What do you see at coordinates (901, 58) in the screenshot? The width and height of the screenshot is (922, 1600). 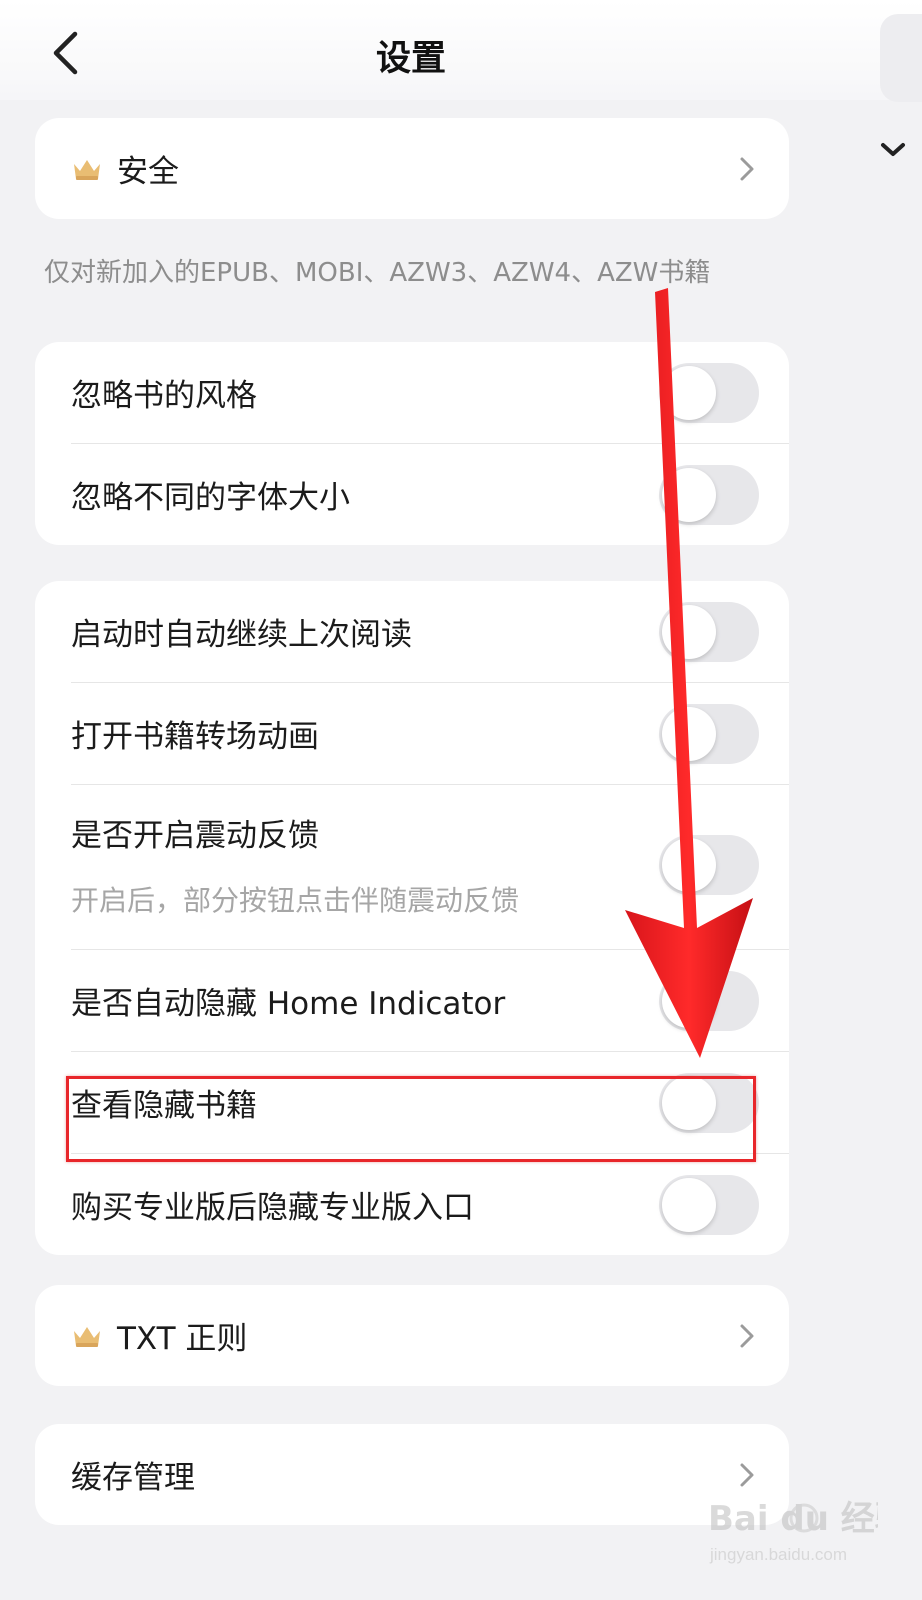 I see `adjacent-panel` at bounding box center [901, 58].